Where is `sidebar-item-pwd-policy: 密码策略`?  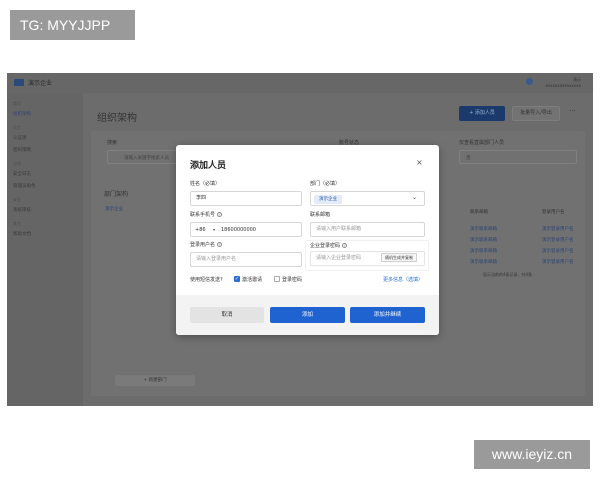 sidebar-item-pwd-policy: 密码策略 is located at coordinates (22, 150).